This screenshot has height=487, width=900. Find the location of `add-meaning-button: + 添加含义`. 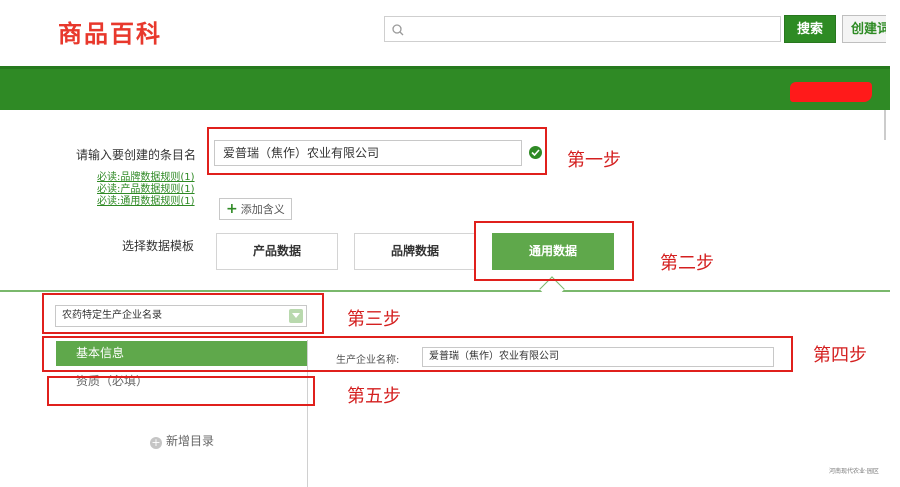

add-meaning-button: + 添加含义 is located at coordinates (255, 209).